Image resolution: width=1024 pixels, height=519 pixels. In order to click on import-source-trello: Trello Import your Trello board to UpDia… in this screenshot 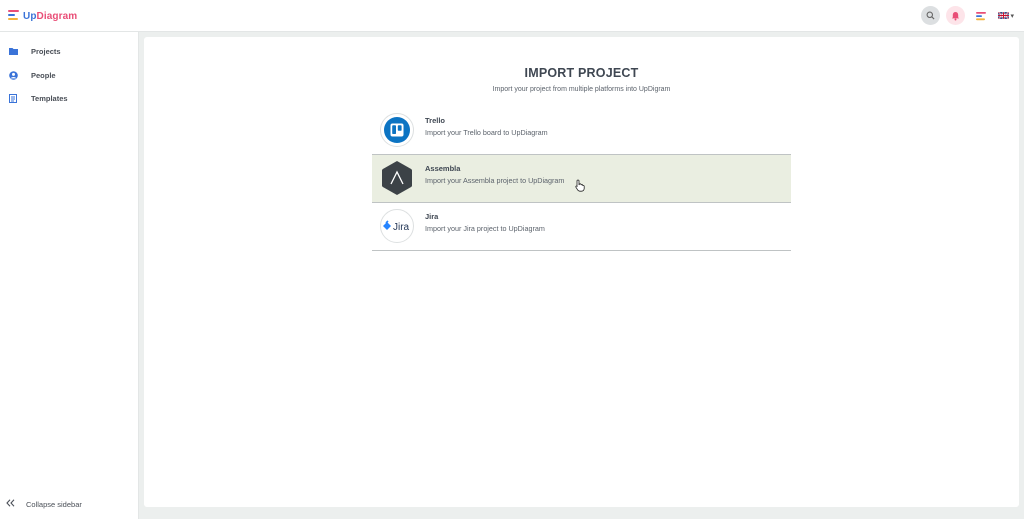, I will do `click(581, 131)`.